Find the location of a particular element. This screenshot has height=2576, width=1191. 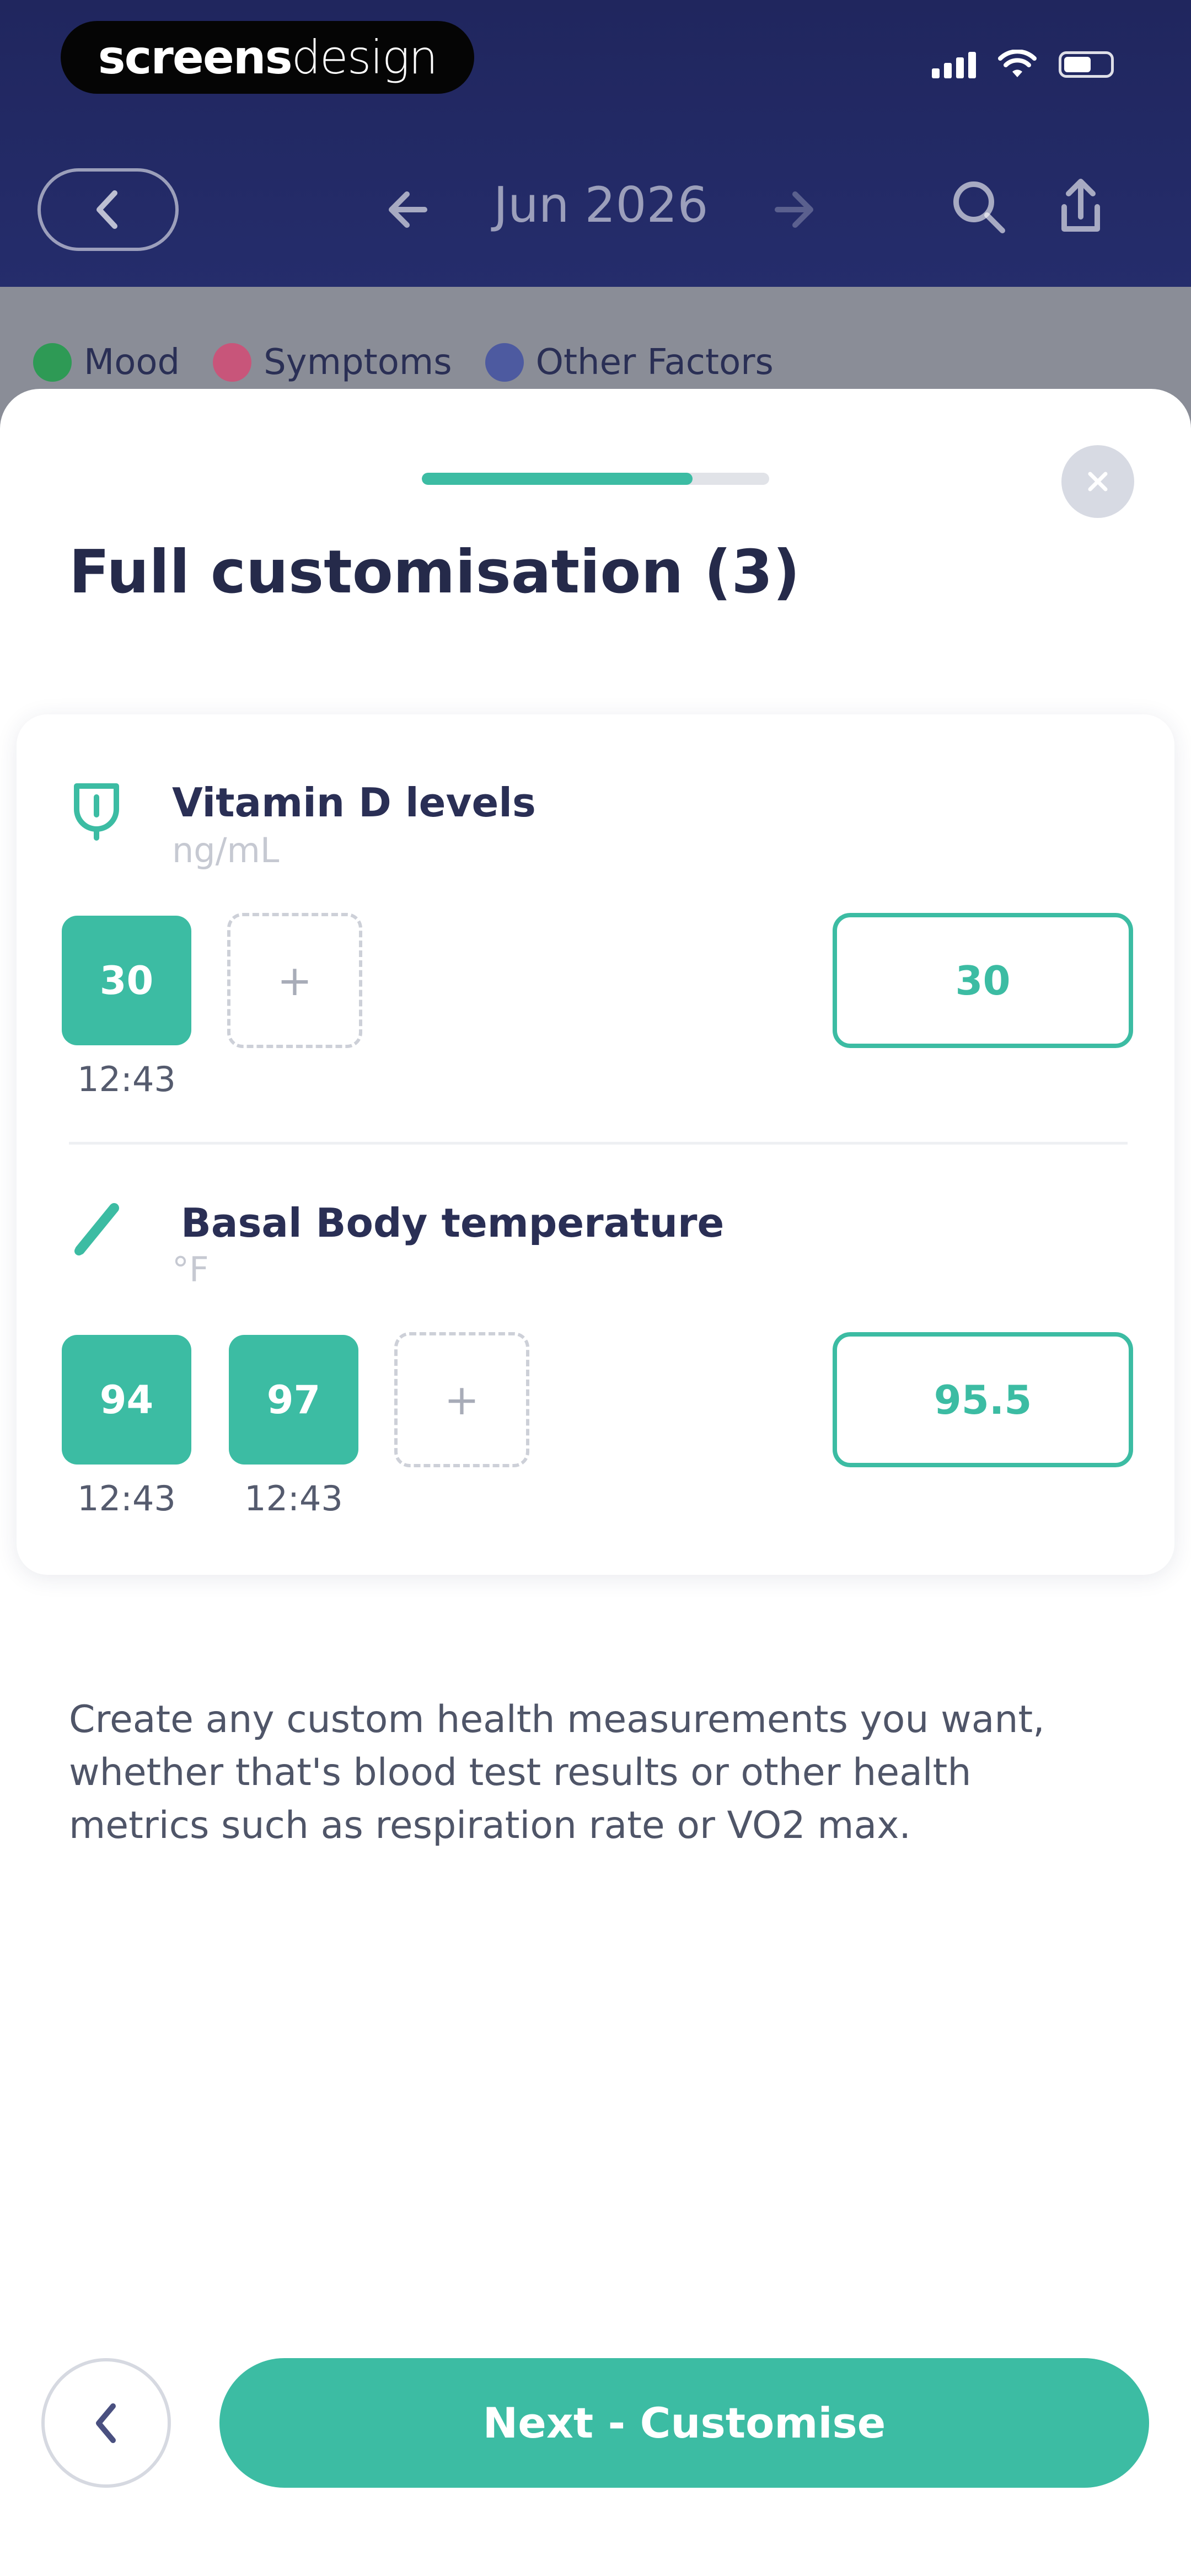

battery-icon is located at coordinates (1086, 64).